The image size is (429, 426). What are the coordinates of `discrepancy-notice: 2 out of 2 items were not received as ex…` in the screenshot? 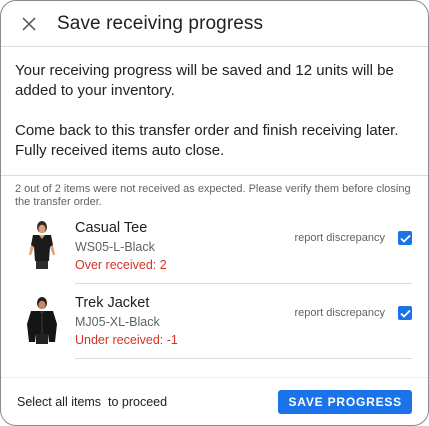 It's located at (213, 195).